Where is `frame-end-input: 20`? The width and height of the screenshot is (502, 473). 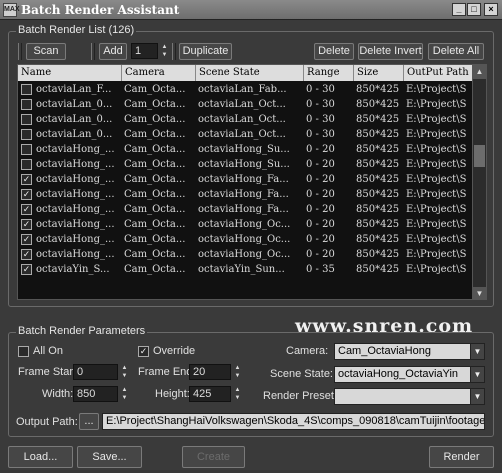 frame-end-input: 20 is located at coordinates (210, 372).